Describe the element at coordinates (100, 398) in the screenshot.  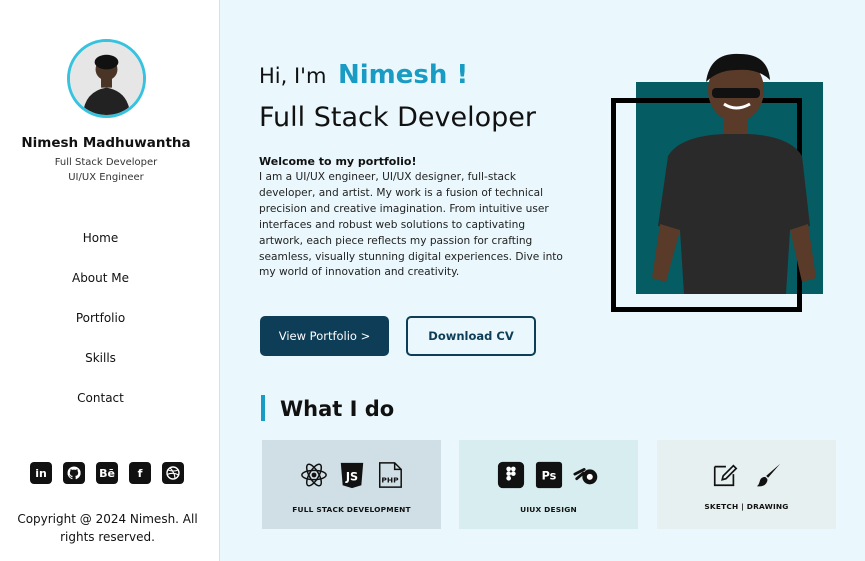
I see `nav-contact: Contact` at that location.